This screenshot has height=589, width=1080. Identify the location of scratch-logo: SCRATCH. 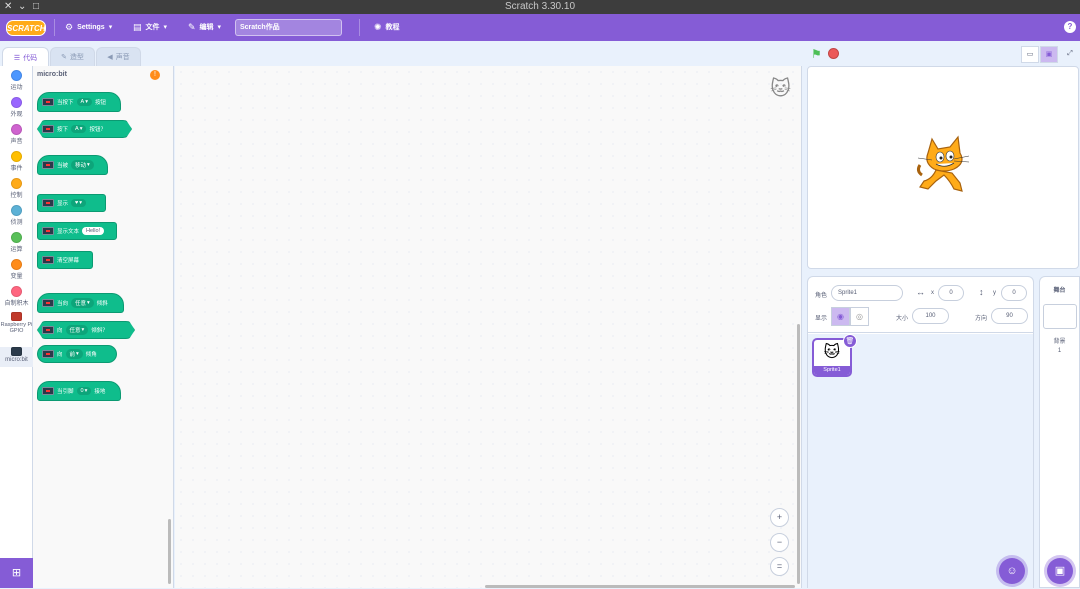
(26, 28).